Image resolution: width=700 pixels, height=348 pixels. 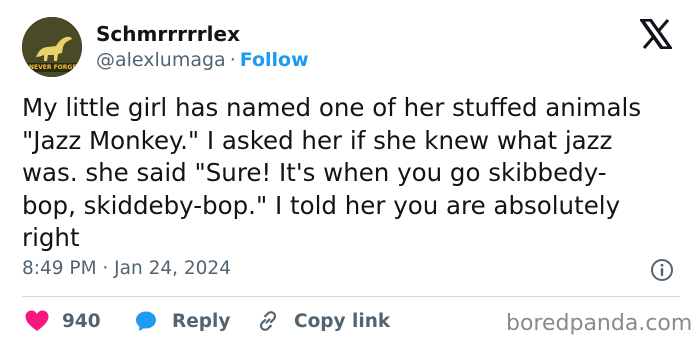 What do you see at coordinates (161, 60) in the screenshot?
I see `user-handle: @alexlumaga` at bounding box center [161, 60].